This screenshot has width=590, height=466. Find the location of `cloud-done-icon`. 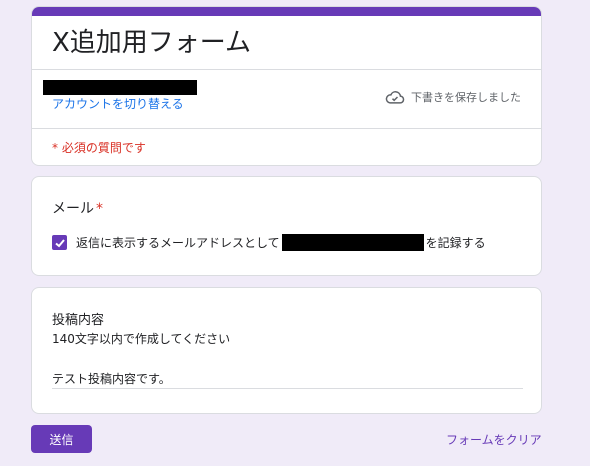

cloud-done-icon is located at coordinates (395, 97).